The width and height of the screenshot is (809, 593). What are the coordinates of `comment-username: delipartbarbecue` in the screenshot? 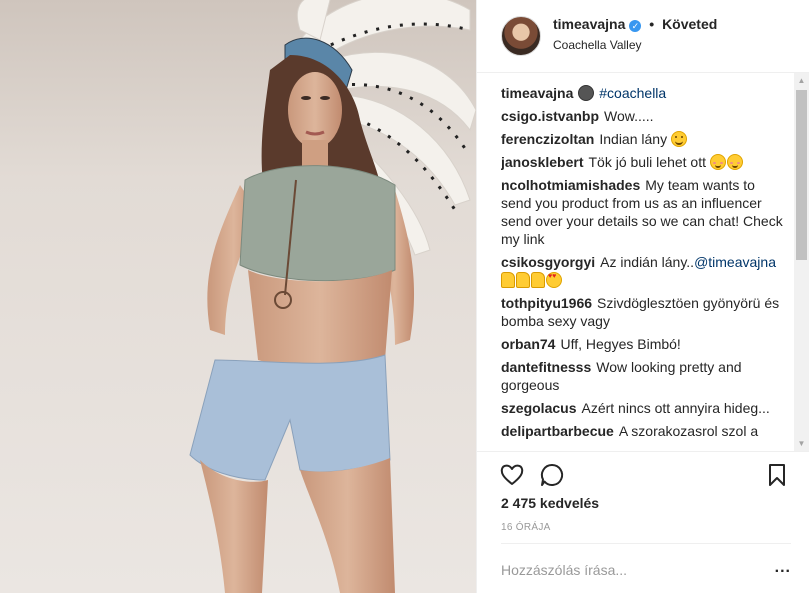 It's located at (557, 431).